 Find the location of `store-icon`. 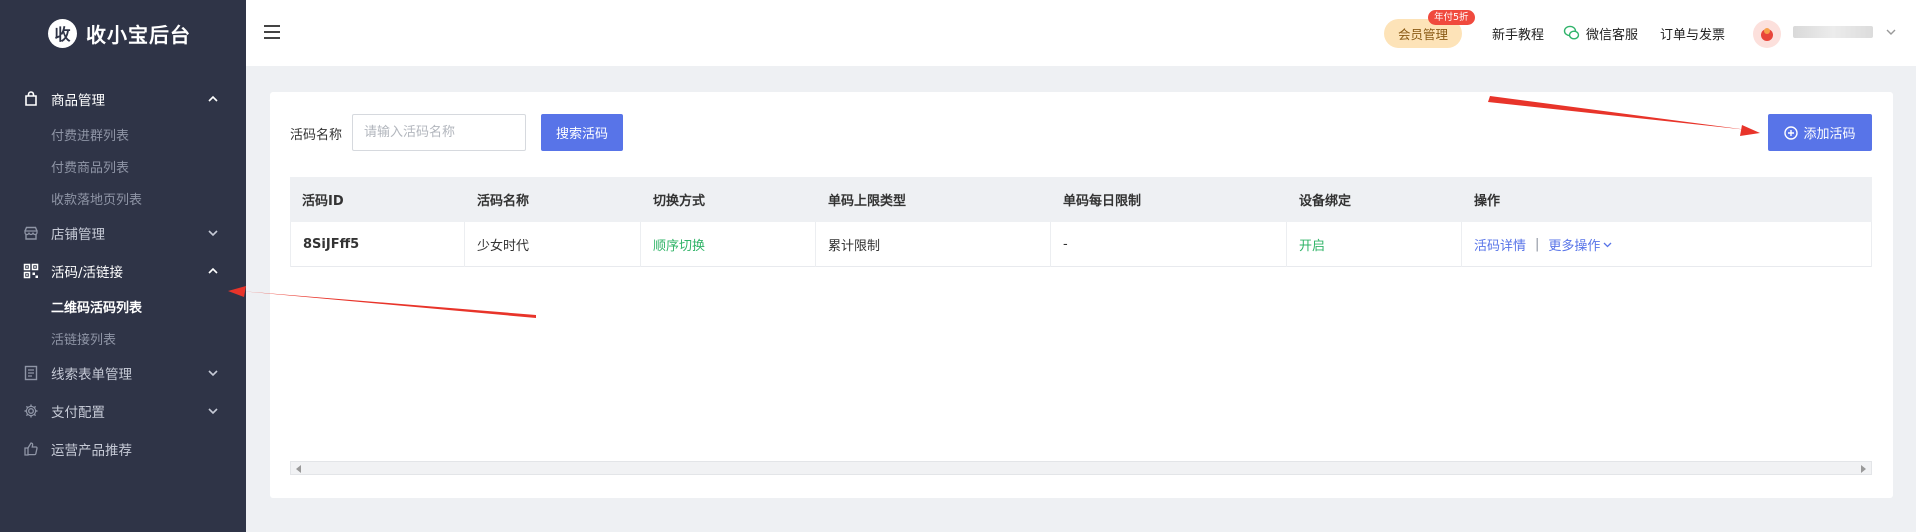

store-icon is located at coordinates (31, 233).